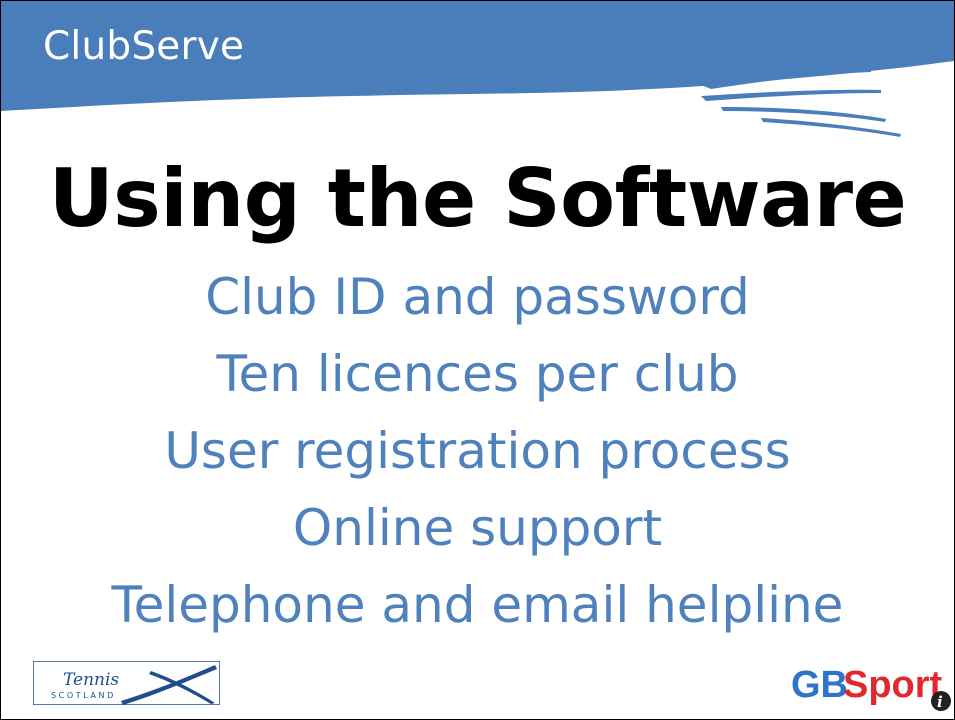 This screenshot has height=720, width=955. What do you see at coordinates (477, 605) in the screenshot?
I see `bullet-item: Telephone and email helpline` at bounding box center [477, 605].